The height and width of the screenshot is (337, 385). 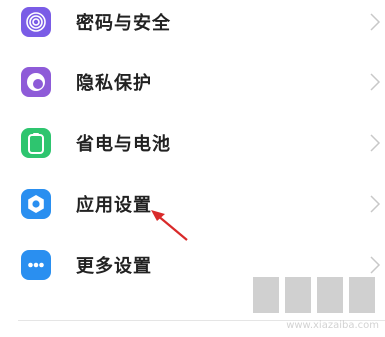 What do you see at coordinates (123, 144) in the screenshot?
I see `settings-item-label: 省电与电池` at bounding box center [123, 144].